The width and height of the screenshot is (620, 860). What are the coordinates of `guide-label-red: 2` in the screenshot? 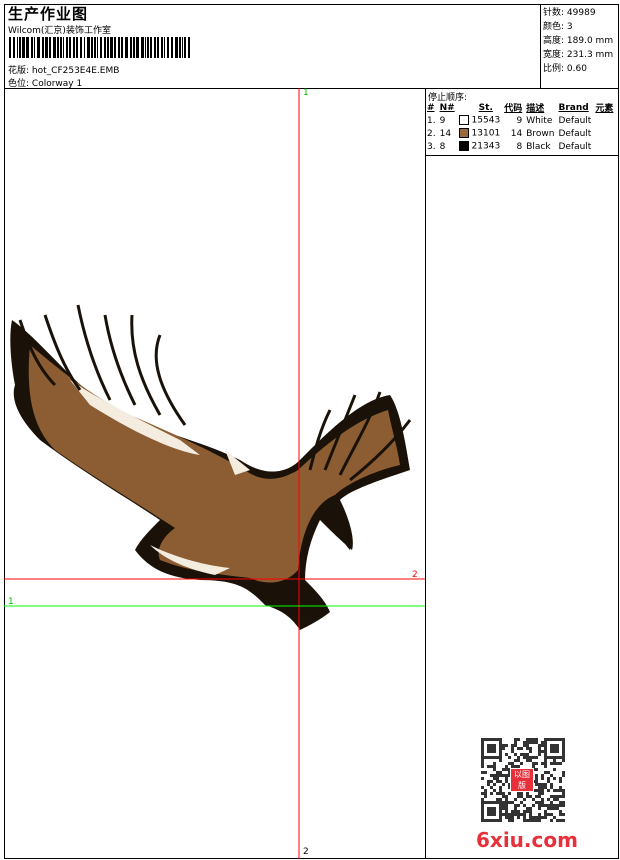 It's located at (415, 575).